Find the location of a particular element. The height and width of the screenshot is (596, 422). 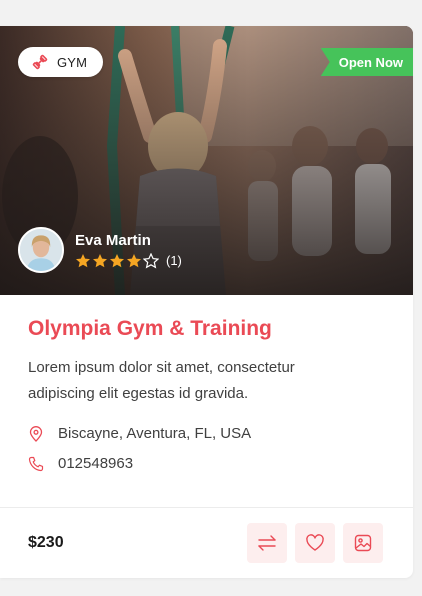

compare-button is located at coordinates (267, 543).